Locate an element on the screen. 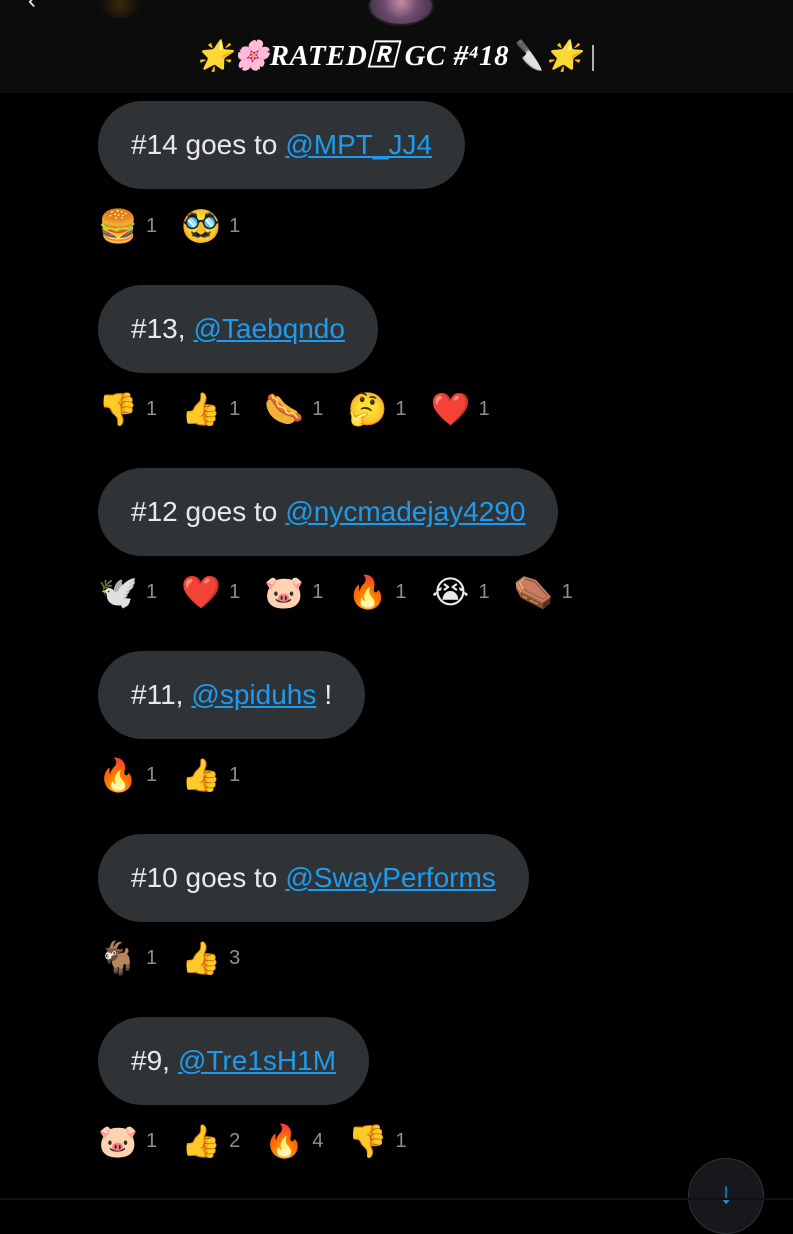  crying-emoji-icon: 😭 is located at coordinates (450, 592).